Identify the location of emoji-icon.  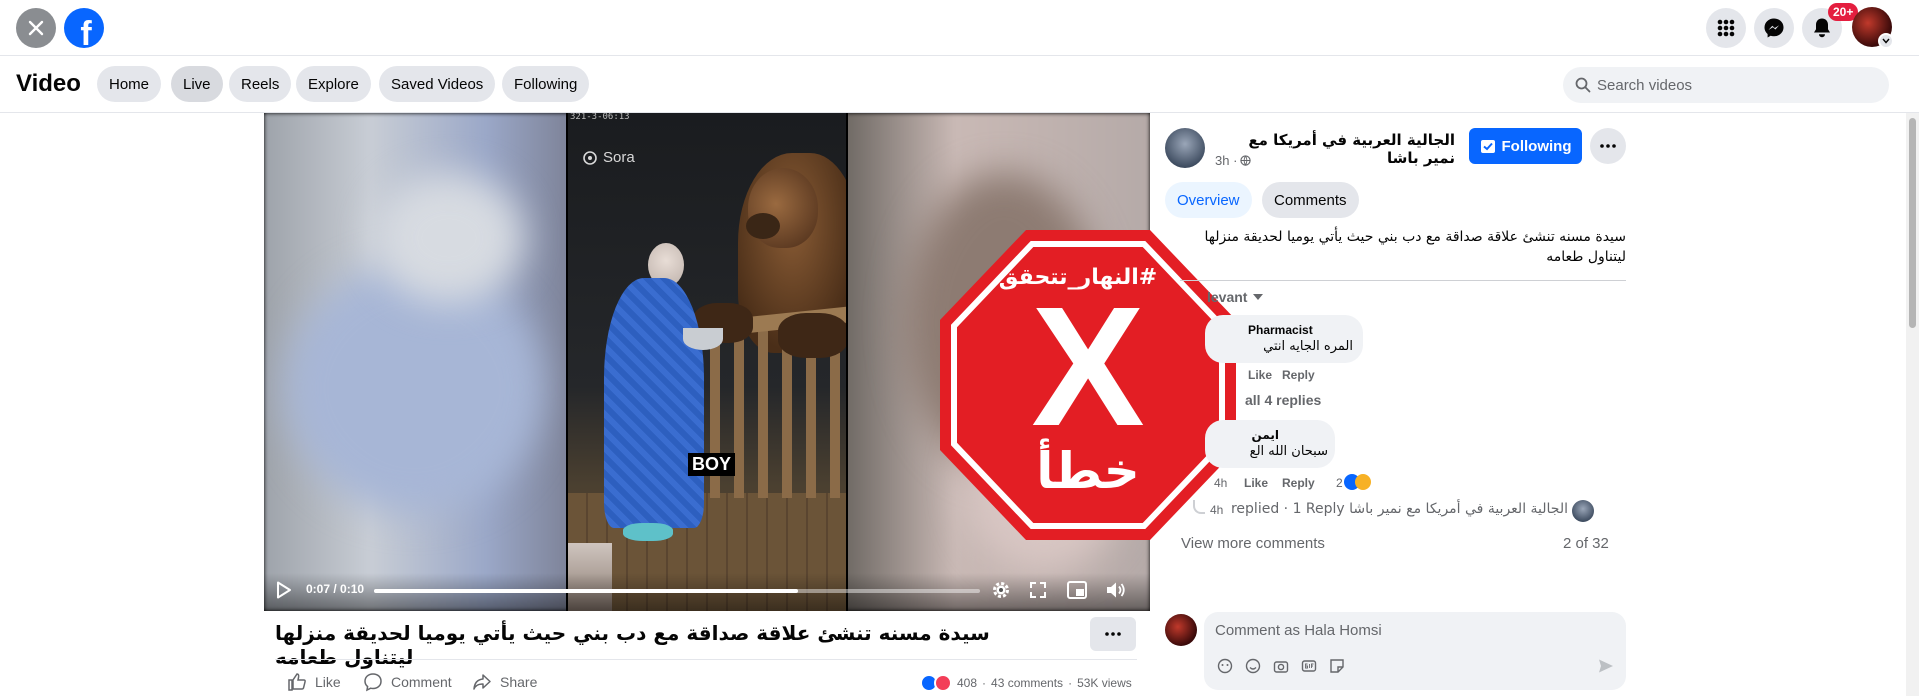
(1253, 666).